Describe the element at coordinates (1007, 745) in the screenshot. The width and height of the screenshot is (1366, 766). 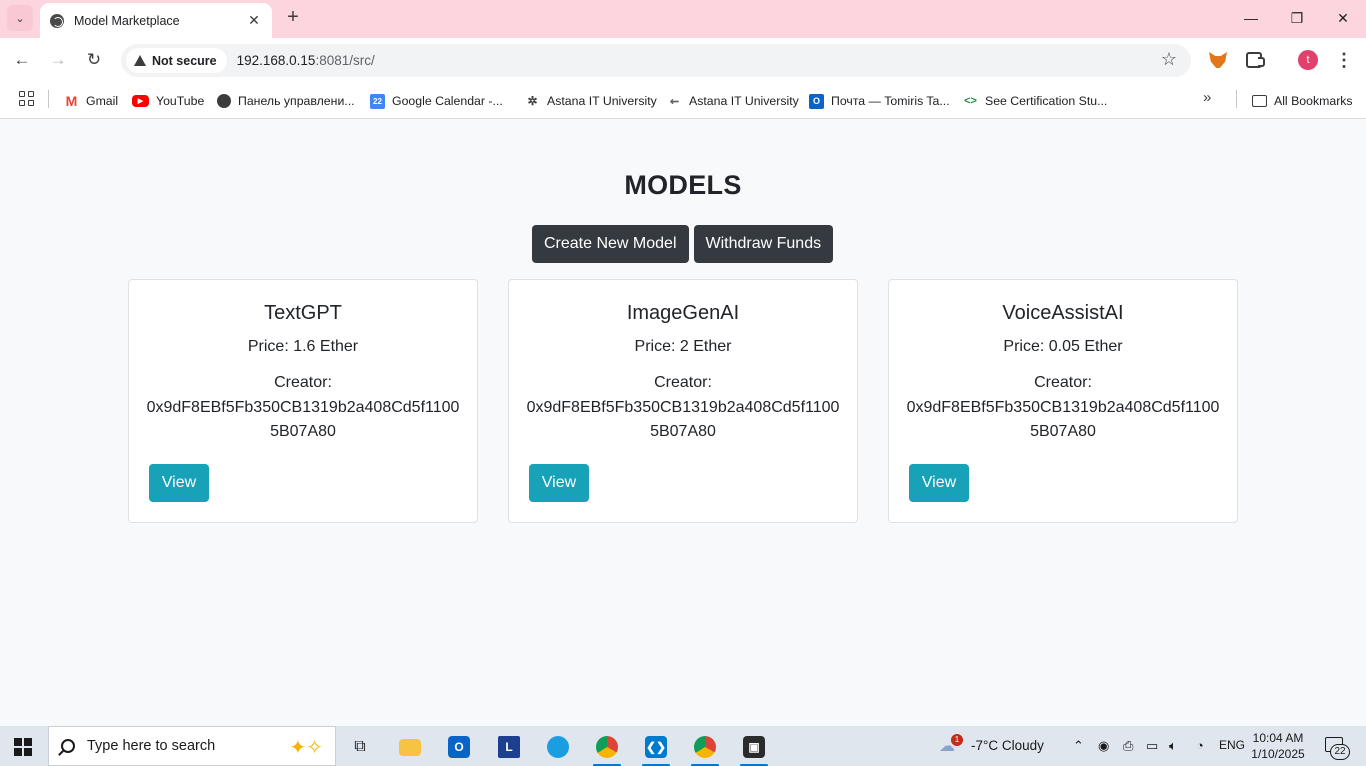
I see `weather-text: -7°C Cloudy` at that location.